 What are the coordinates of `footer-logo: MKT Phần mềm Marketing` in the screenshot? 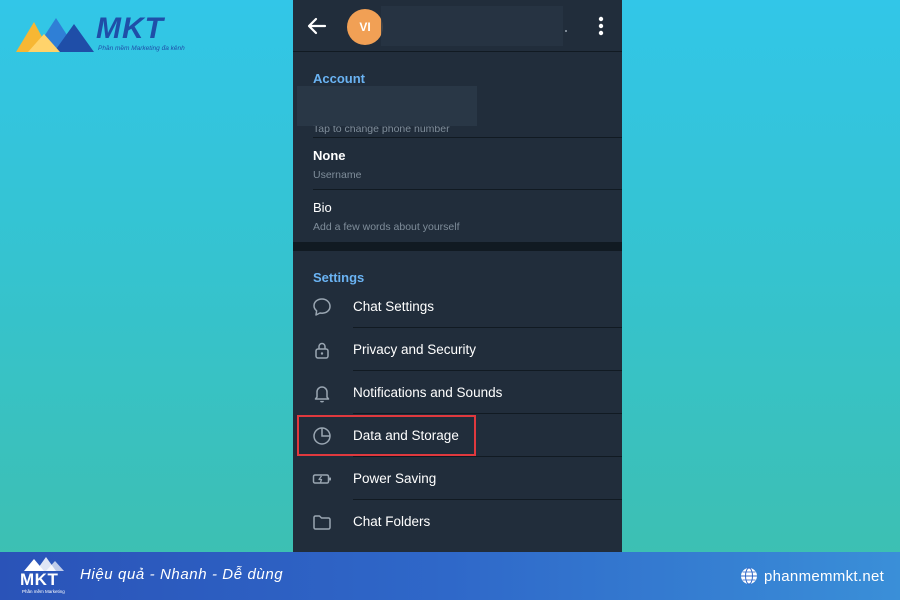 It's located at (42, 576).